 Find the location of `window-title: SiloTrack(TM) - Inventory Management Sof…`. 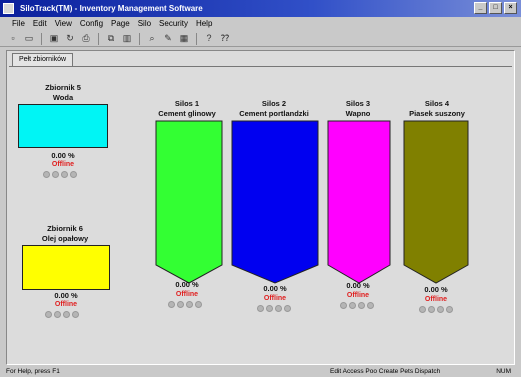

window-title: SiloTrack(TM) - Inventory Management Sof… is located at coordinates (111, 8).